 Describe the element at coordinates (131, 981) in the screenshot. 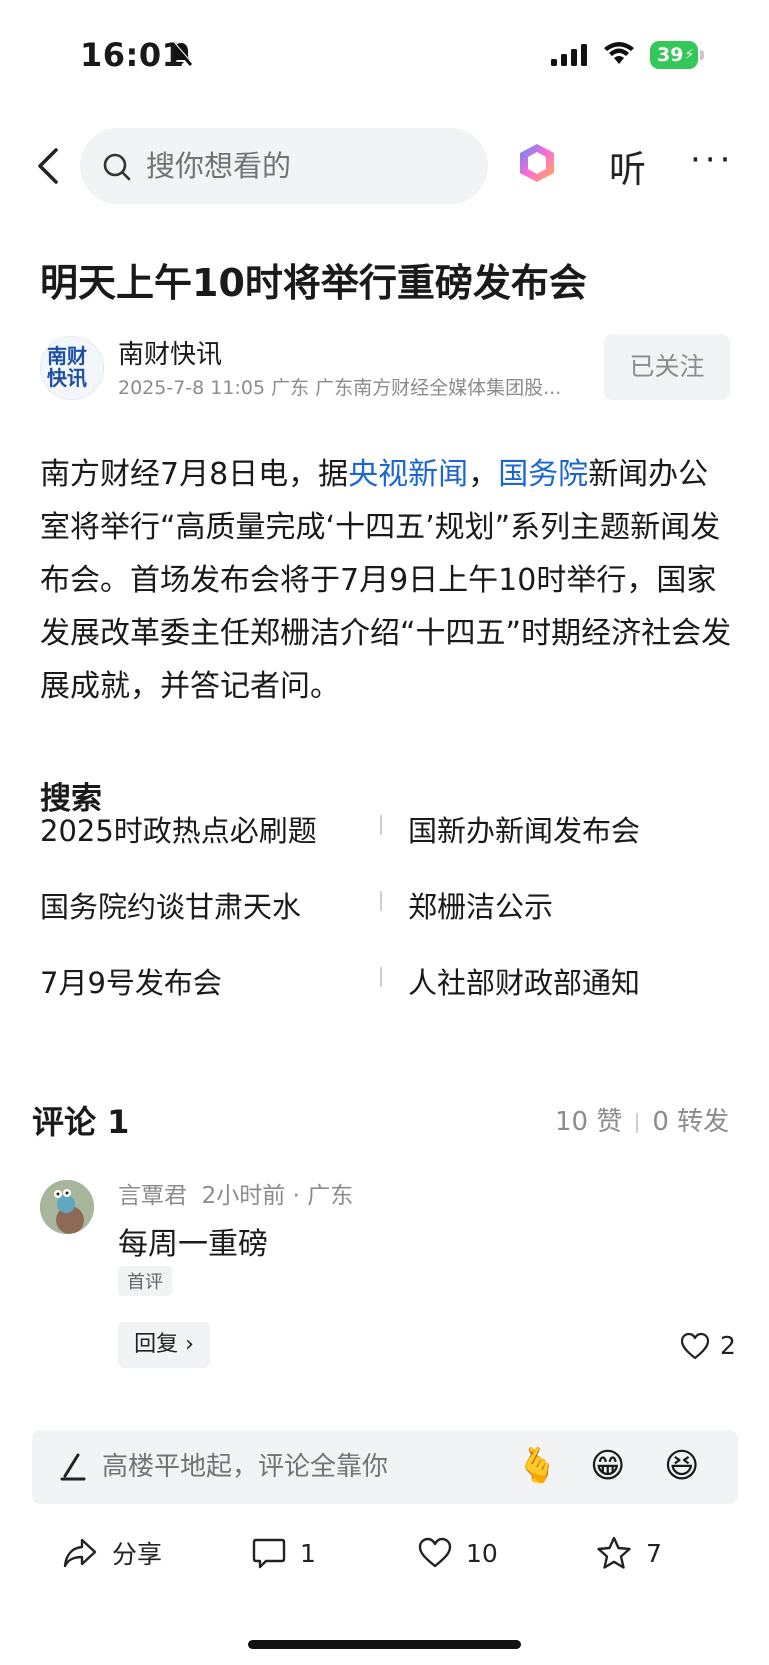

I see `search-suggestion: 7月9号发布会` at that location.